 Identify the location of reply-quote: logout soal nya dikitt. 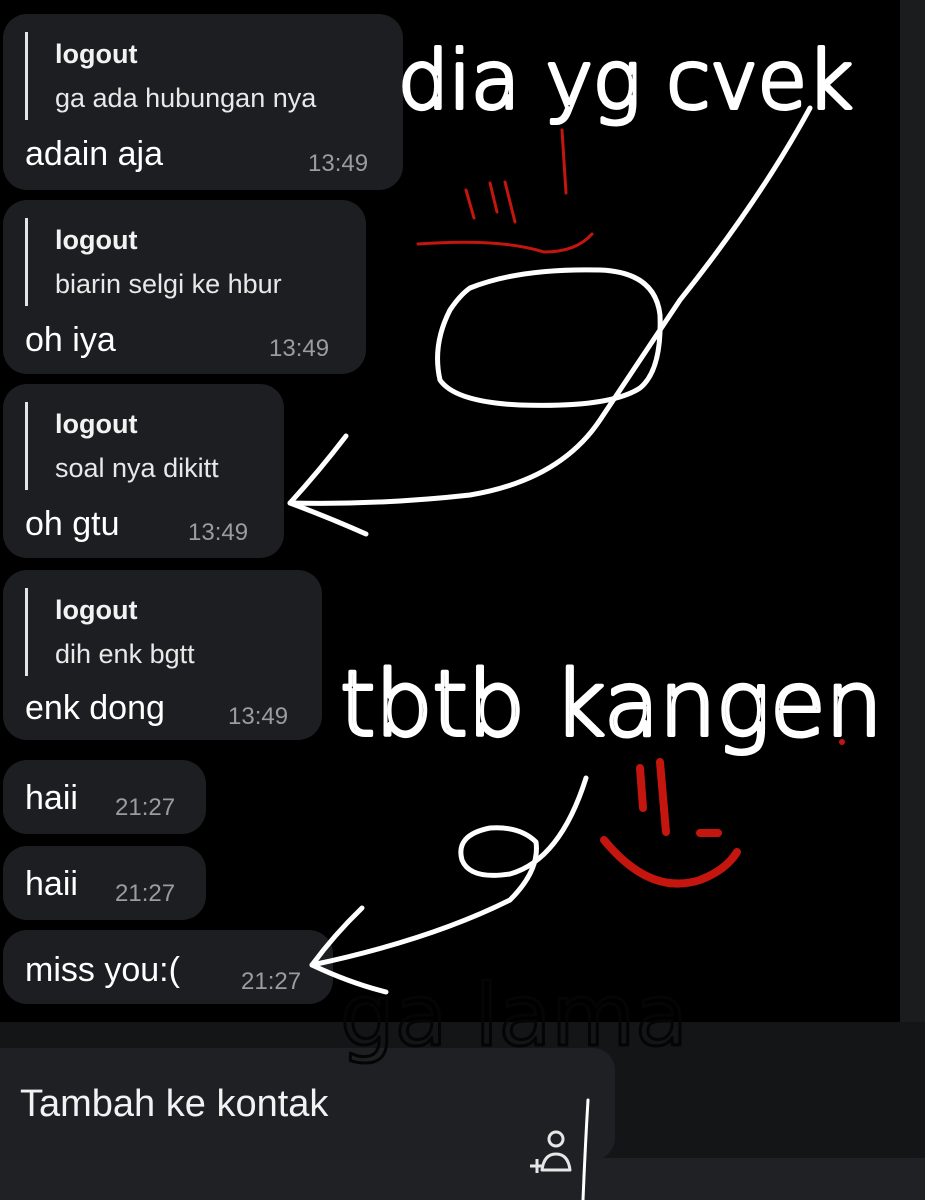
(122, 446).